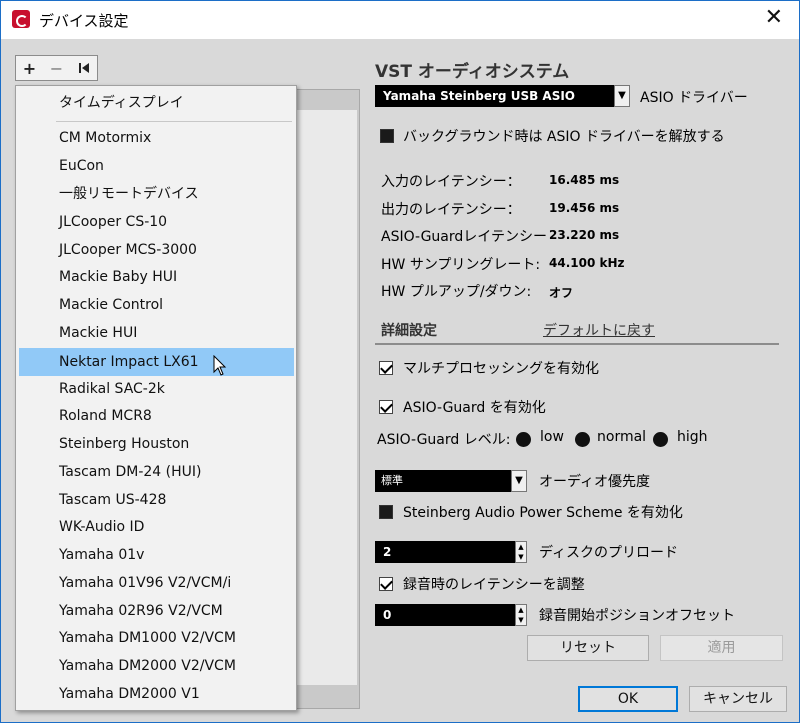  What do you see at coordinates (451, 615) in the screenshot?
I see `record-shift-stepper: 0 ▲ ▼` at bounding box center [451, 615].